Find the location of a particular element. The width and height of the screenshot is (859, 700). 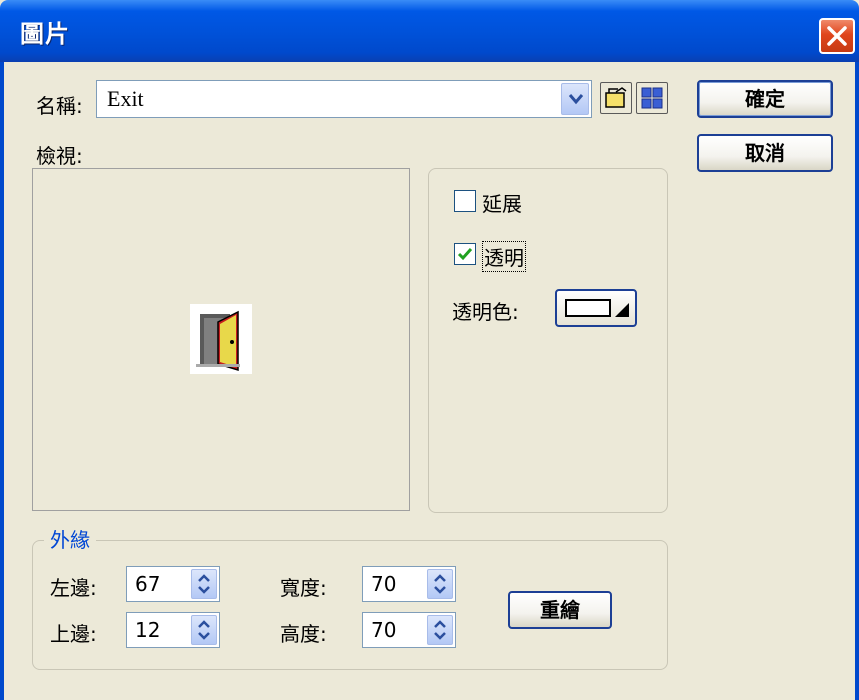

grid-icon is located at coordinates (652, 98).